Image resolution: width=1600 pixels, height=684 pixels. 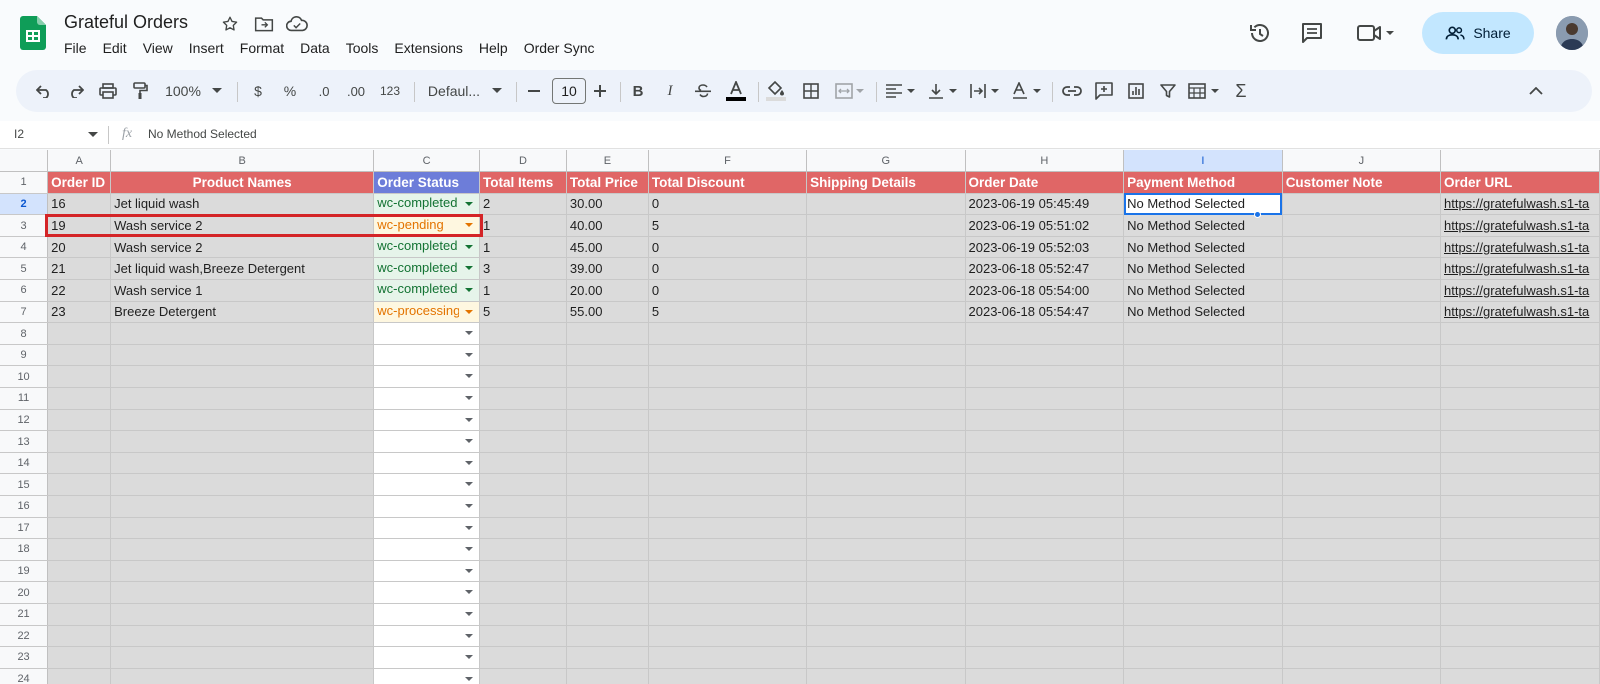 What do you see at coordinates (242, 247) in the screenshot?
I see `cell: Wash service 2` at bounding box center [242, 247].